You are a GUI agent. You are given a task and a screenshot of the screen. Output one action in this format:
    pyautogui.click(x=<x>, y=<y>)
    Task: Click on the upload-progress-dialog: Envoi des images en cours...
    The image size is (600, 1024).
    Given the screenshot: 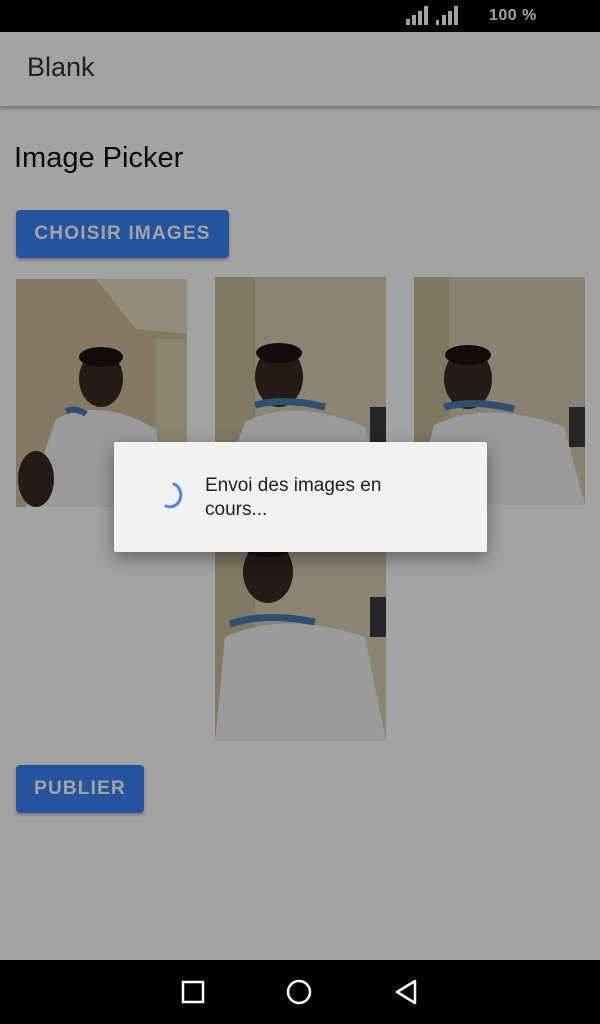 What is the action you would take?
    pyautogui.click(x=300, y=497)
    